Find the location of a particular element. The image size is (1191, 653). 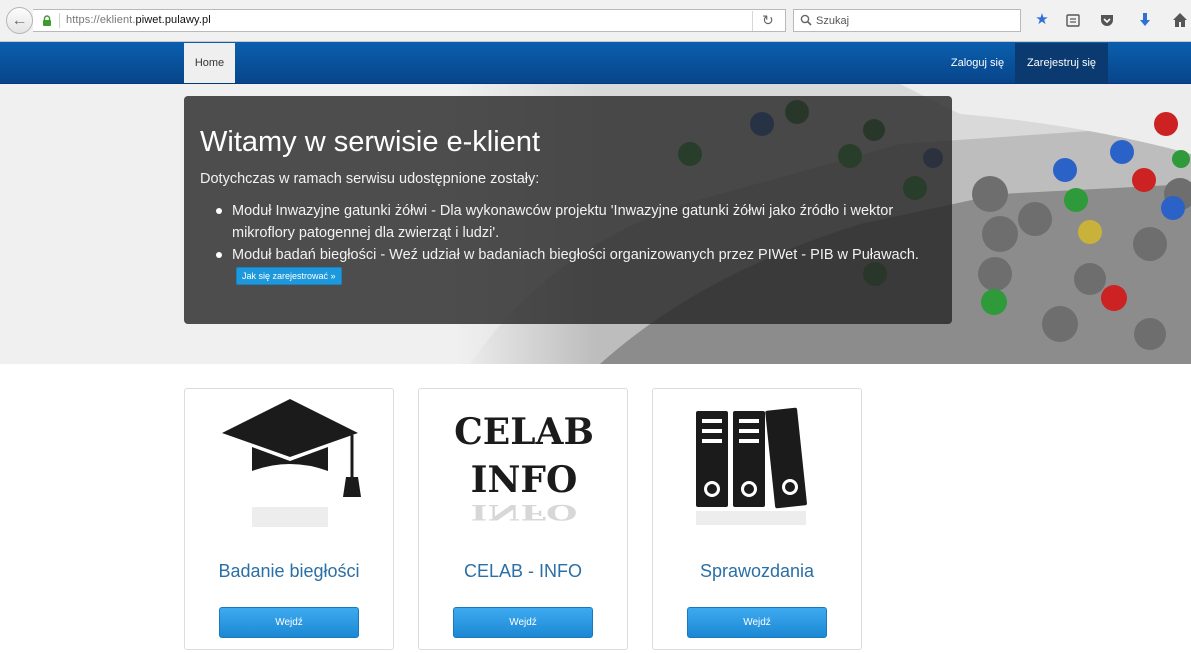

pocket-icon is located at coordinates (1107, 20).